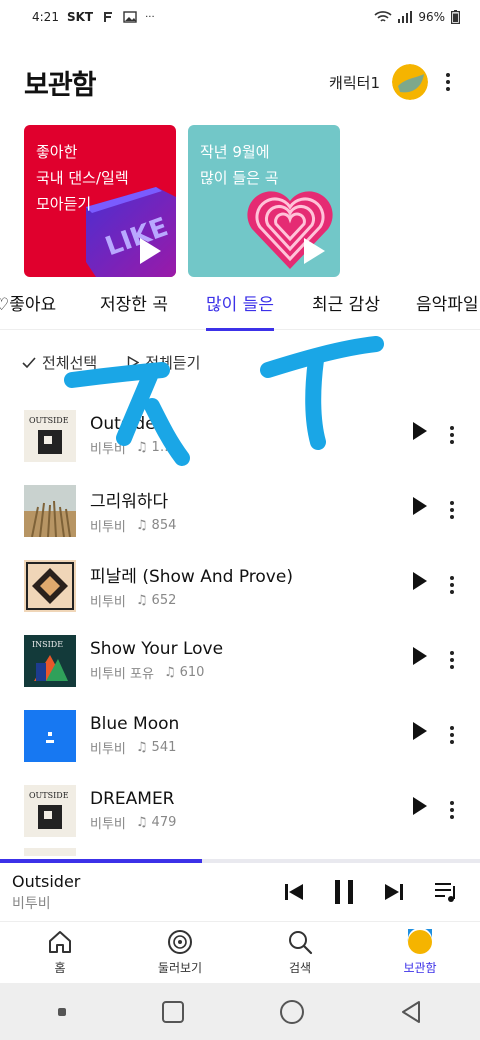 The width and height of the screenshot is (480, 1040). Describe the element at coordinates (394, 892) in the screenshot. I see `next-icon` at that location.